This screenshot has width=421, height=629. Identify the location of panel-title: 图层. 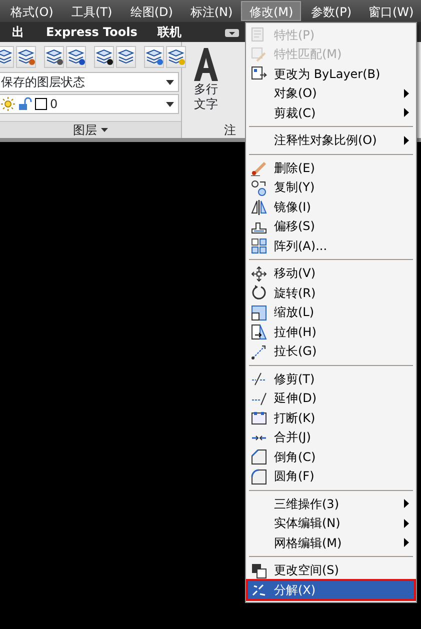
(85, 130).